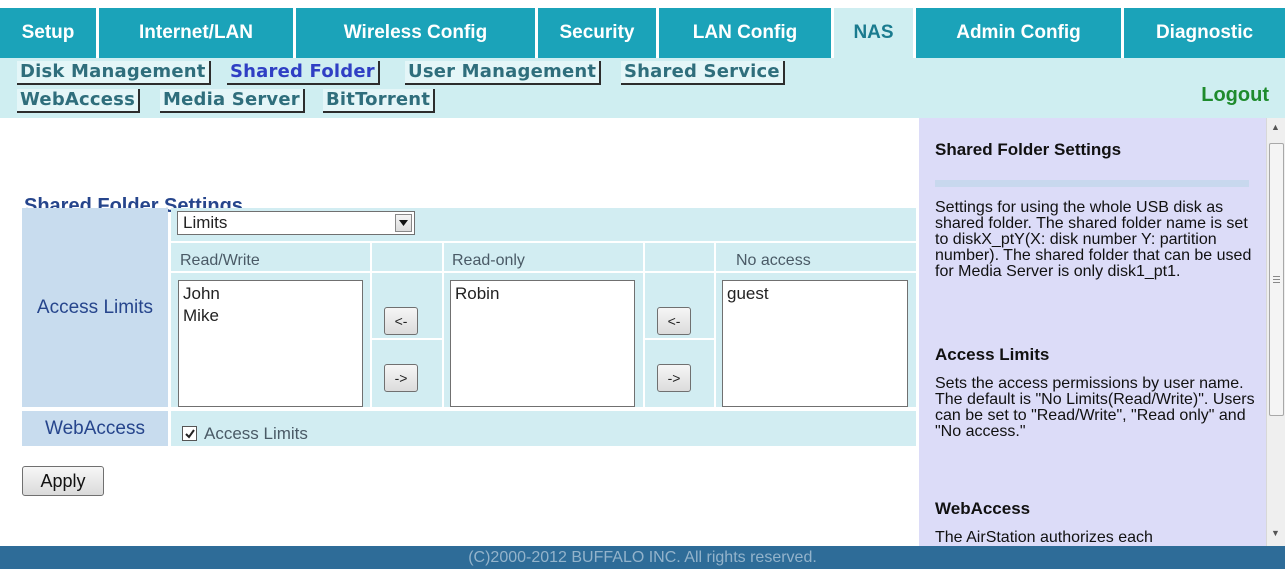 This screenshot has width=1285, height=569. What do you see at coordinates (1028, 149) in the screenshot?
I see `help-heading-shared-folder: Shared Folder Settings` at bounding box center [1028, 149].